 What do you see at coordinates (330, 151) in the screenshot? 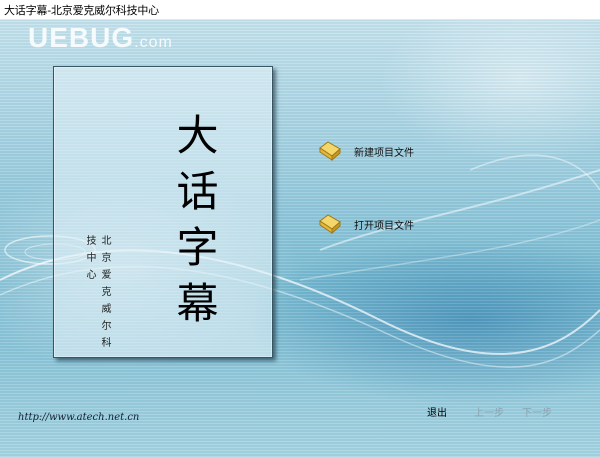
I see `folder-new-icon` at bounding box center [330, 151].